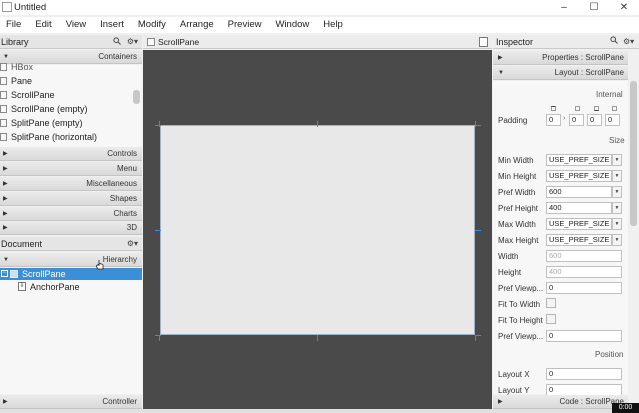  Describe the element at coordinates (483, 42) in the screenshot. I see `document-icon` at that location.